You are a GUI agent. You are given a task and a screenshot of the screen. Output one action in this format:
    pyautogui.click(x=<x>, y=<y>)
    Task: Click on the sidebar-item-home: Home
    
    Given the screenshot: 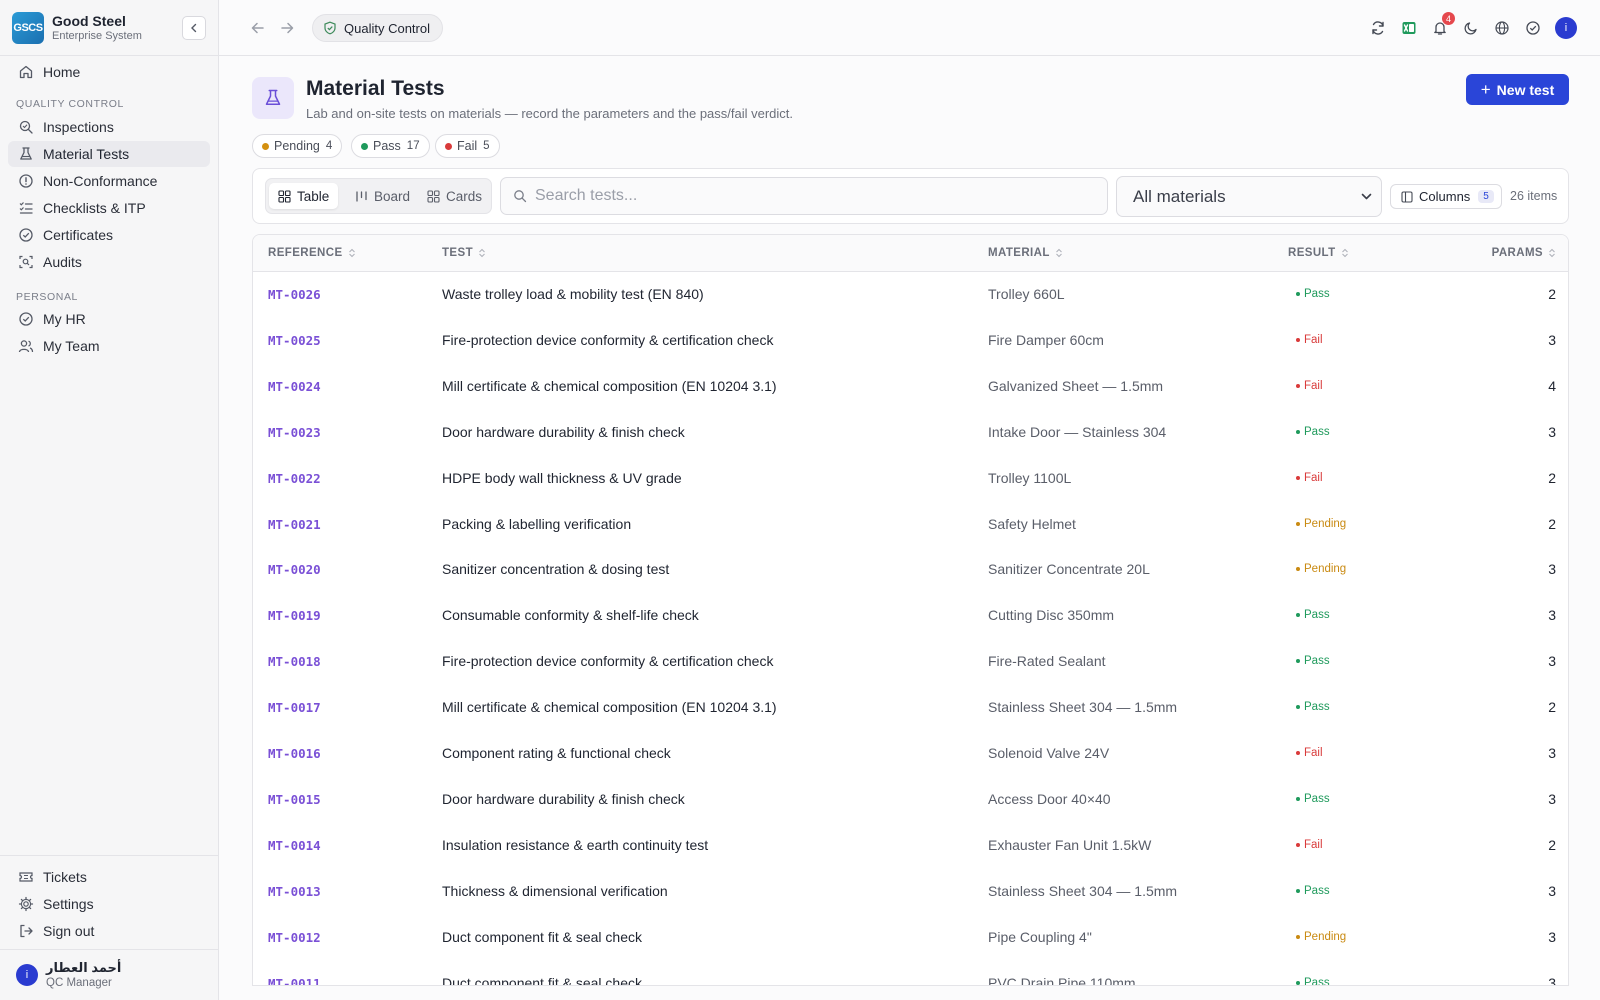 What is the action you would take?
    pyautogui.click(x=109, y=72)
    